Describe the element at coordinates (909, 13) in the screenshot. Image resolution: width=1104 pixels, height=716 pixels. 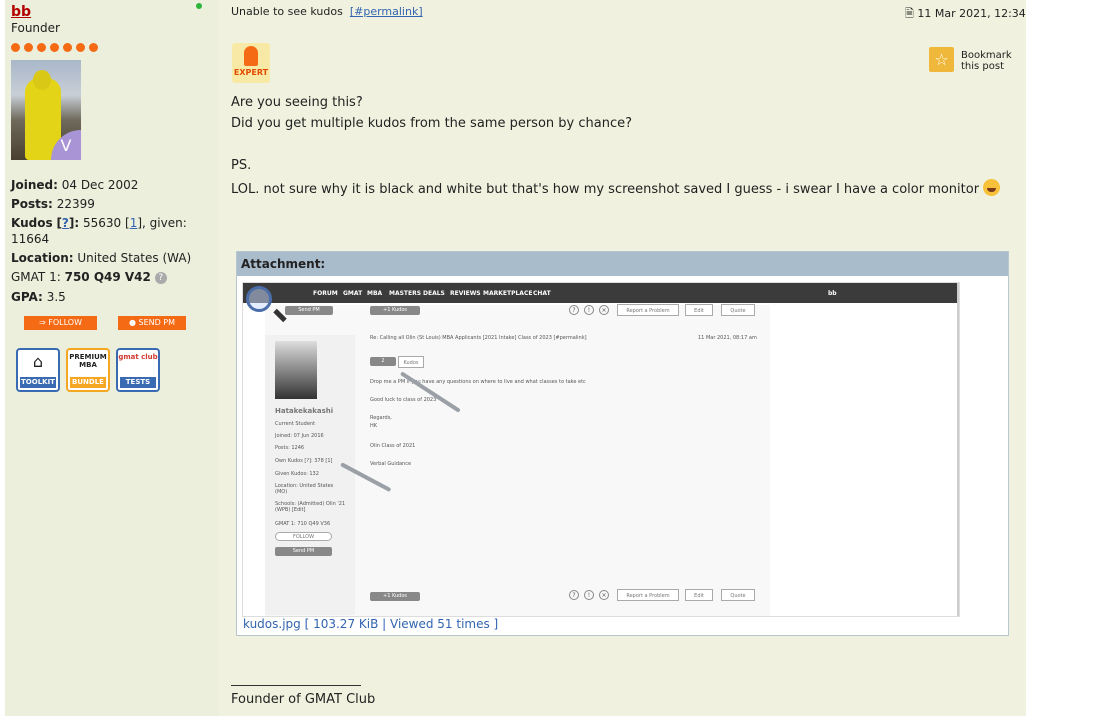
I see `document-icon: 🗎` at that location.